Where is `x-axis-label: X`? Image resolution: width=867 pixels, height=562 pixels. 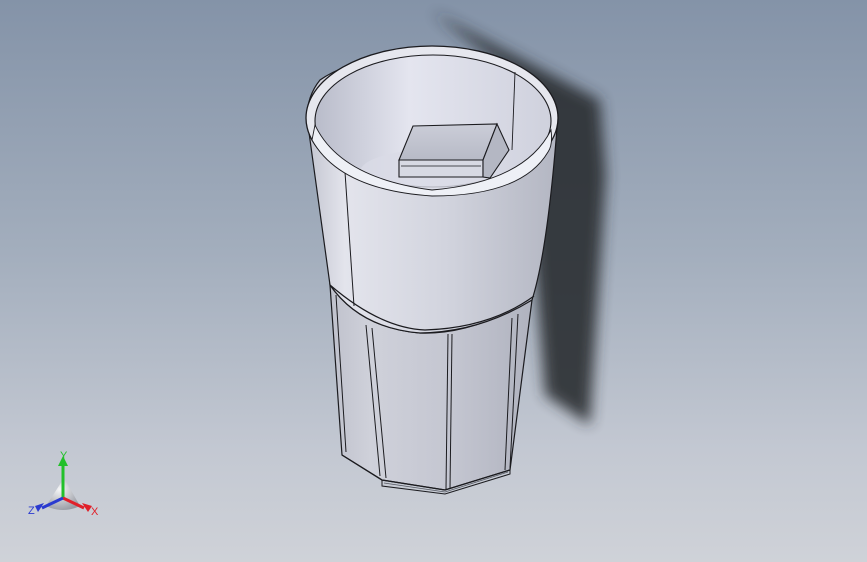
x-axis-label: X is located at coordinates (95, 512).